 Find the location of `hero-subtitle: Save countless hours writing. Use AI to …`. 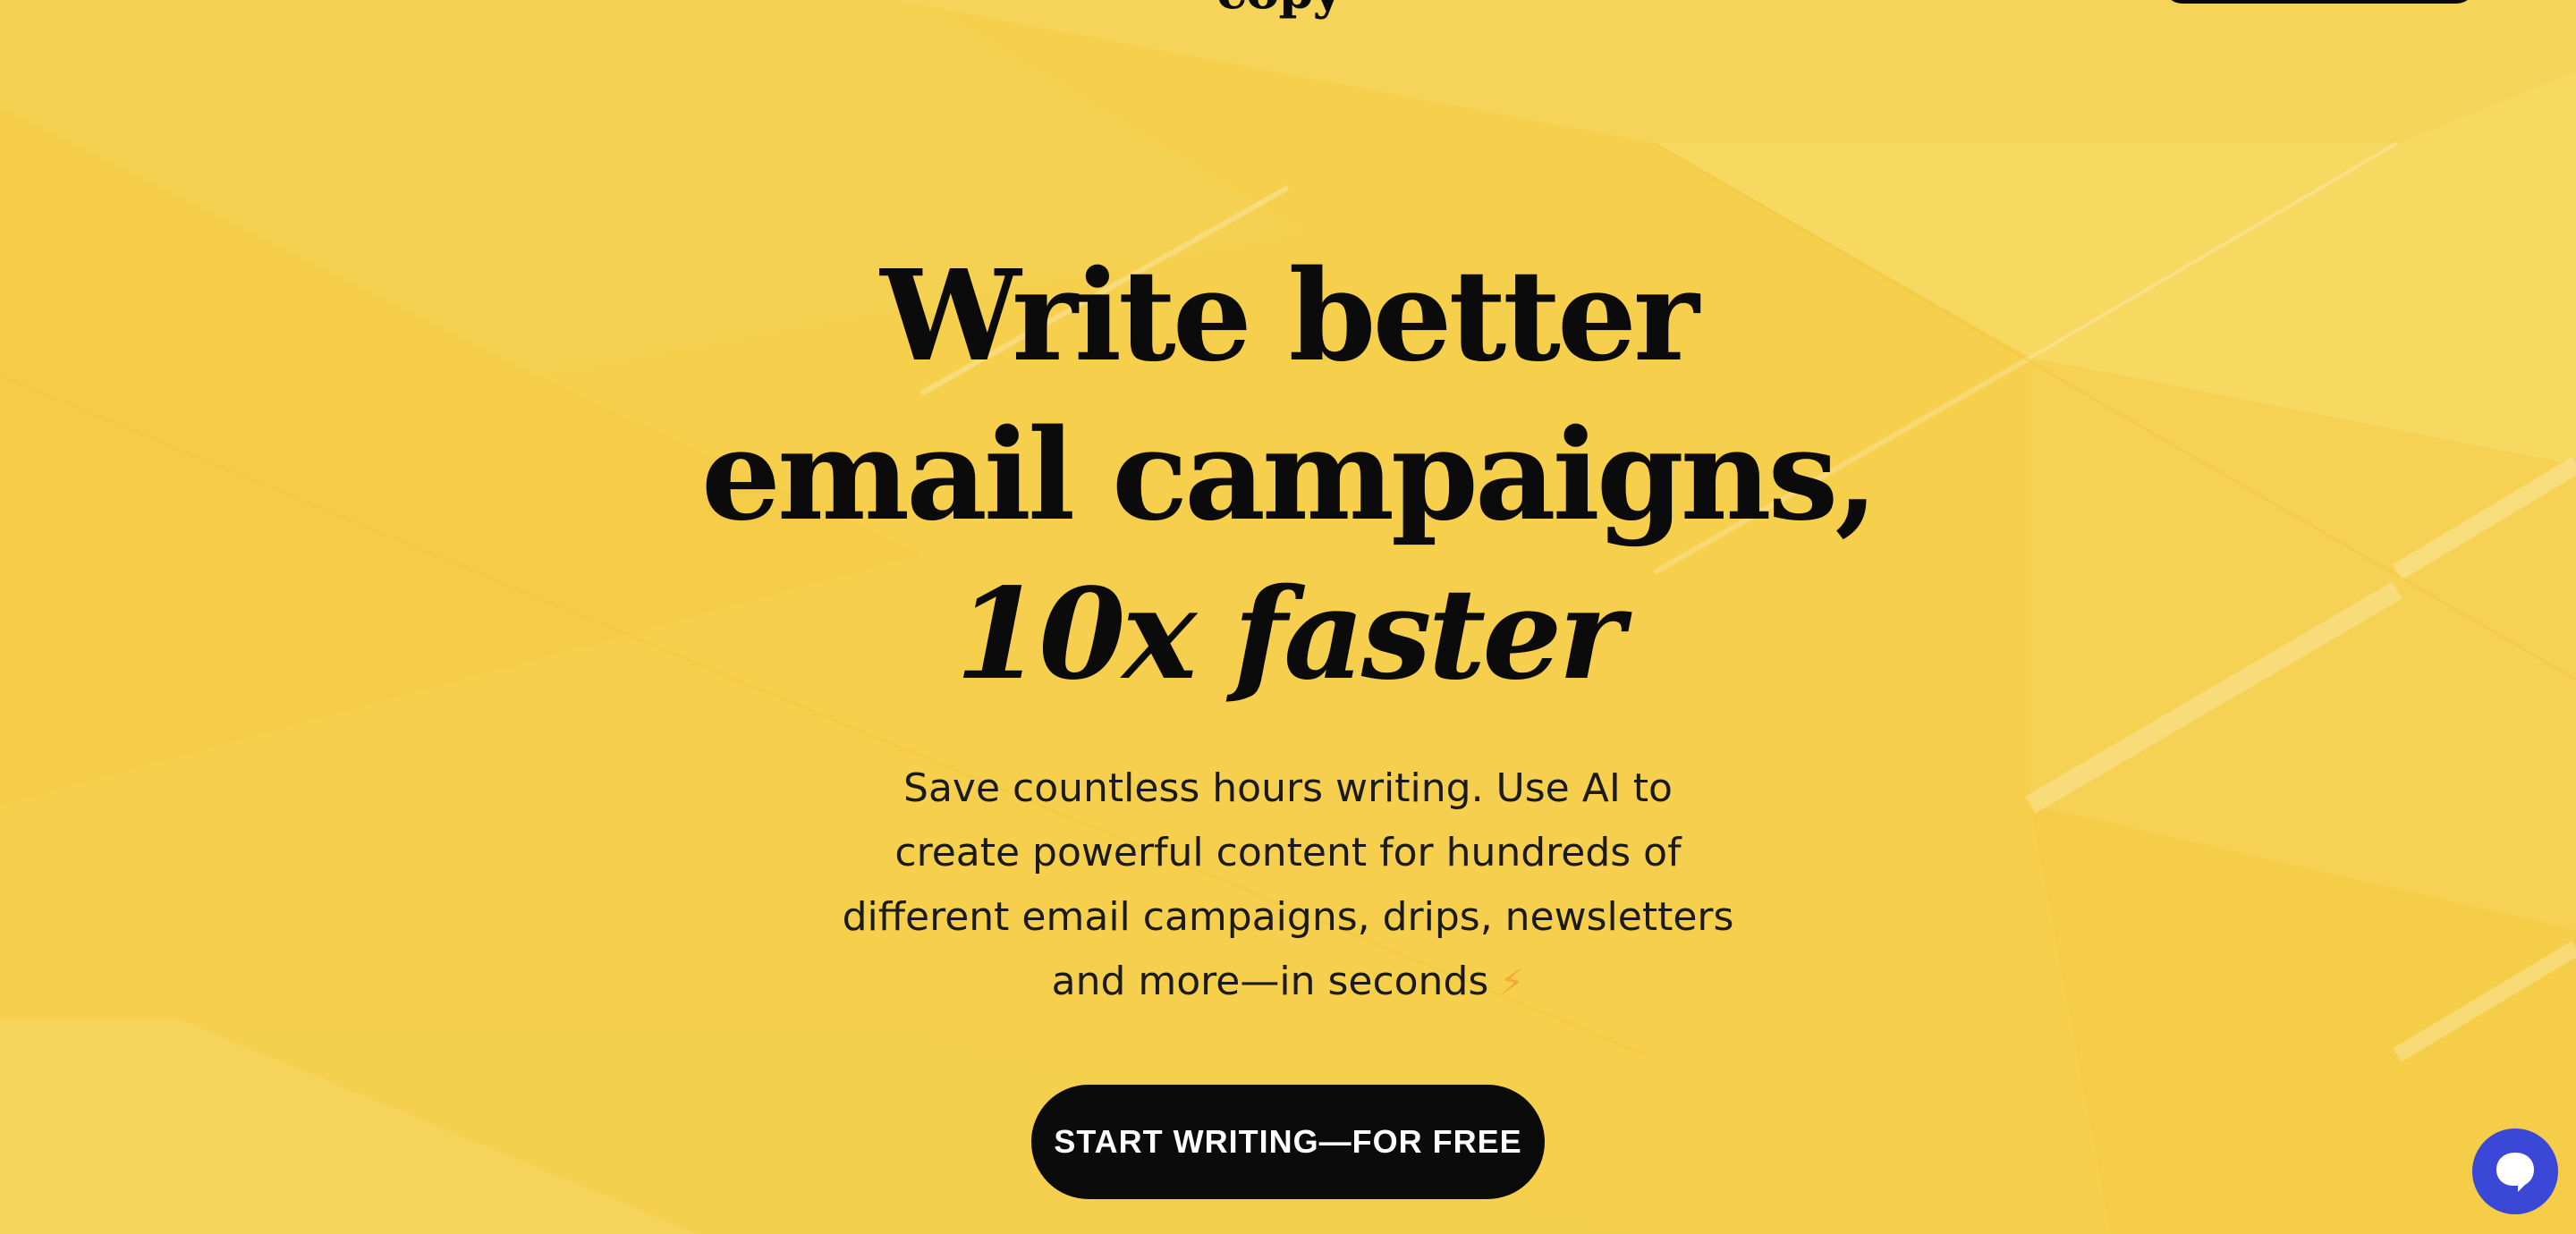

hero-subtitle: Save countless hours writing. Use AI to … is located at coordinates (1288, 885).